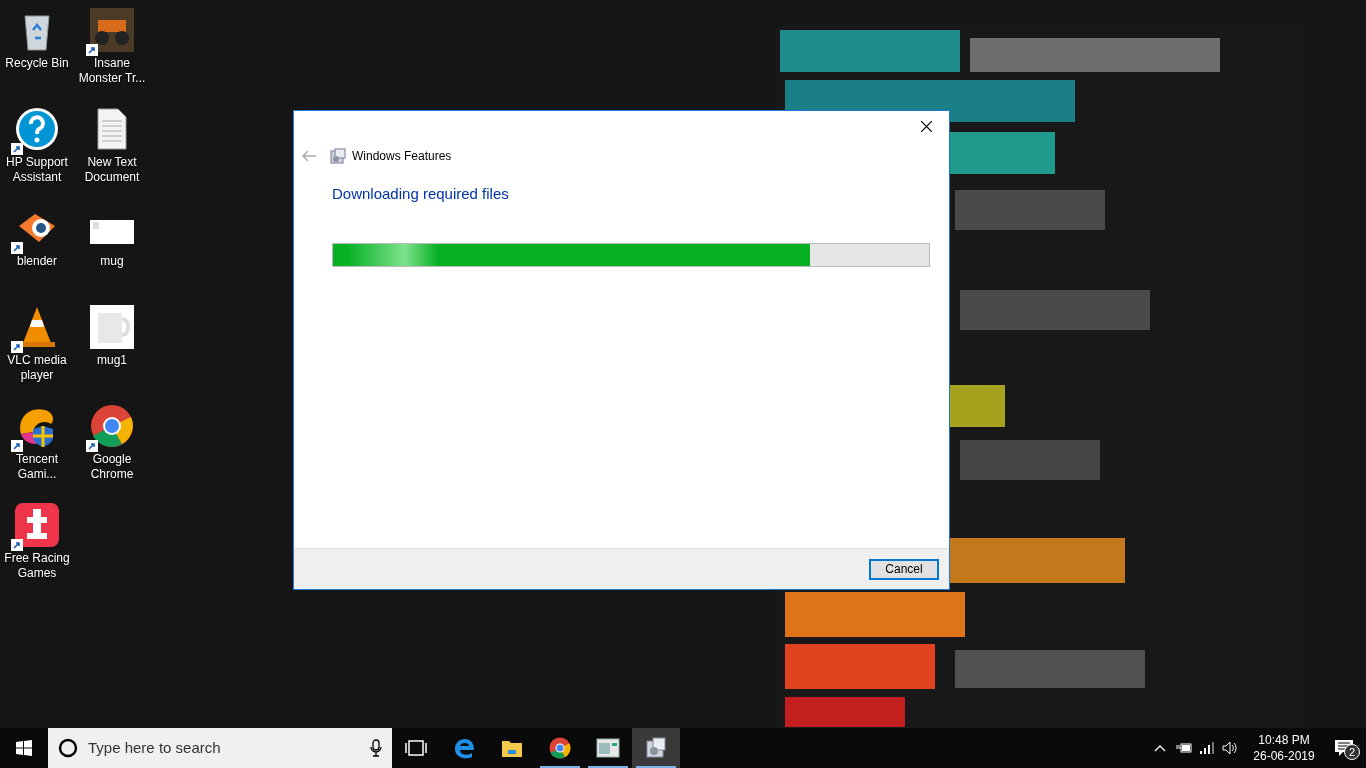 The width and height of the screenshot is (1366, 768). Describe the element at coordinates (37, 261) in the screenshot. I see `desktop-icon-label: blender` at that location.